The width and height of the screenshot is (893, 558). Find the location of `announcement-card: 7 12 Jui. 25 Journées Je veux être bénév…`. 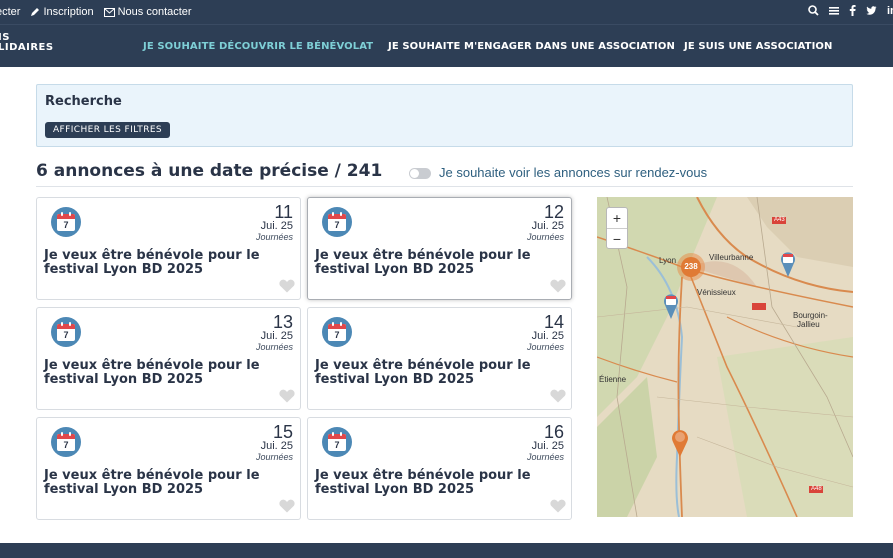

announcement-card: 7 12 Jui. 25 Journées Je veux être bénév… is located at coordinates (439, 248).